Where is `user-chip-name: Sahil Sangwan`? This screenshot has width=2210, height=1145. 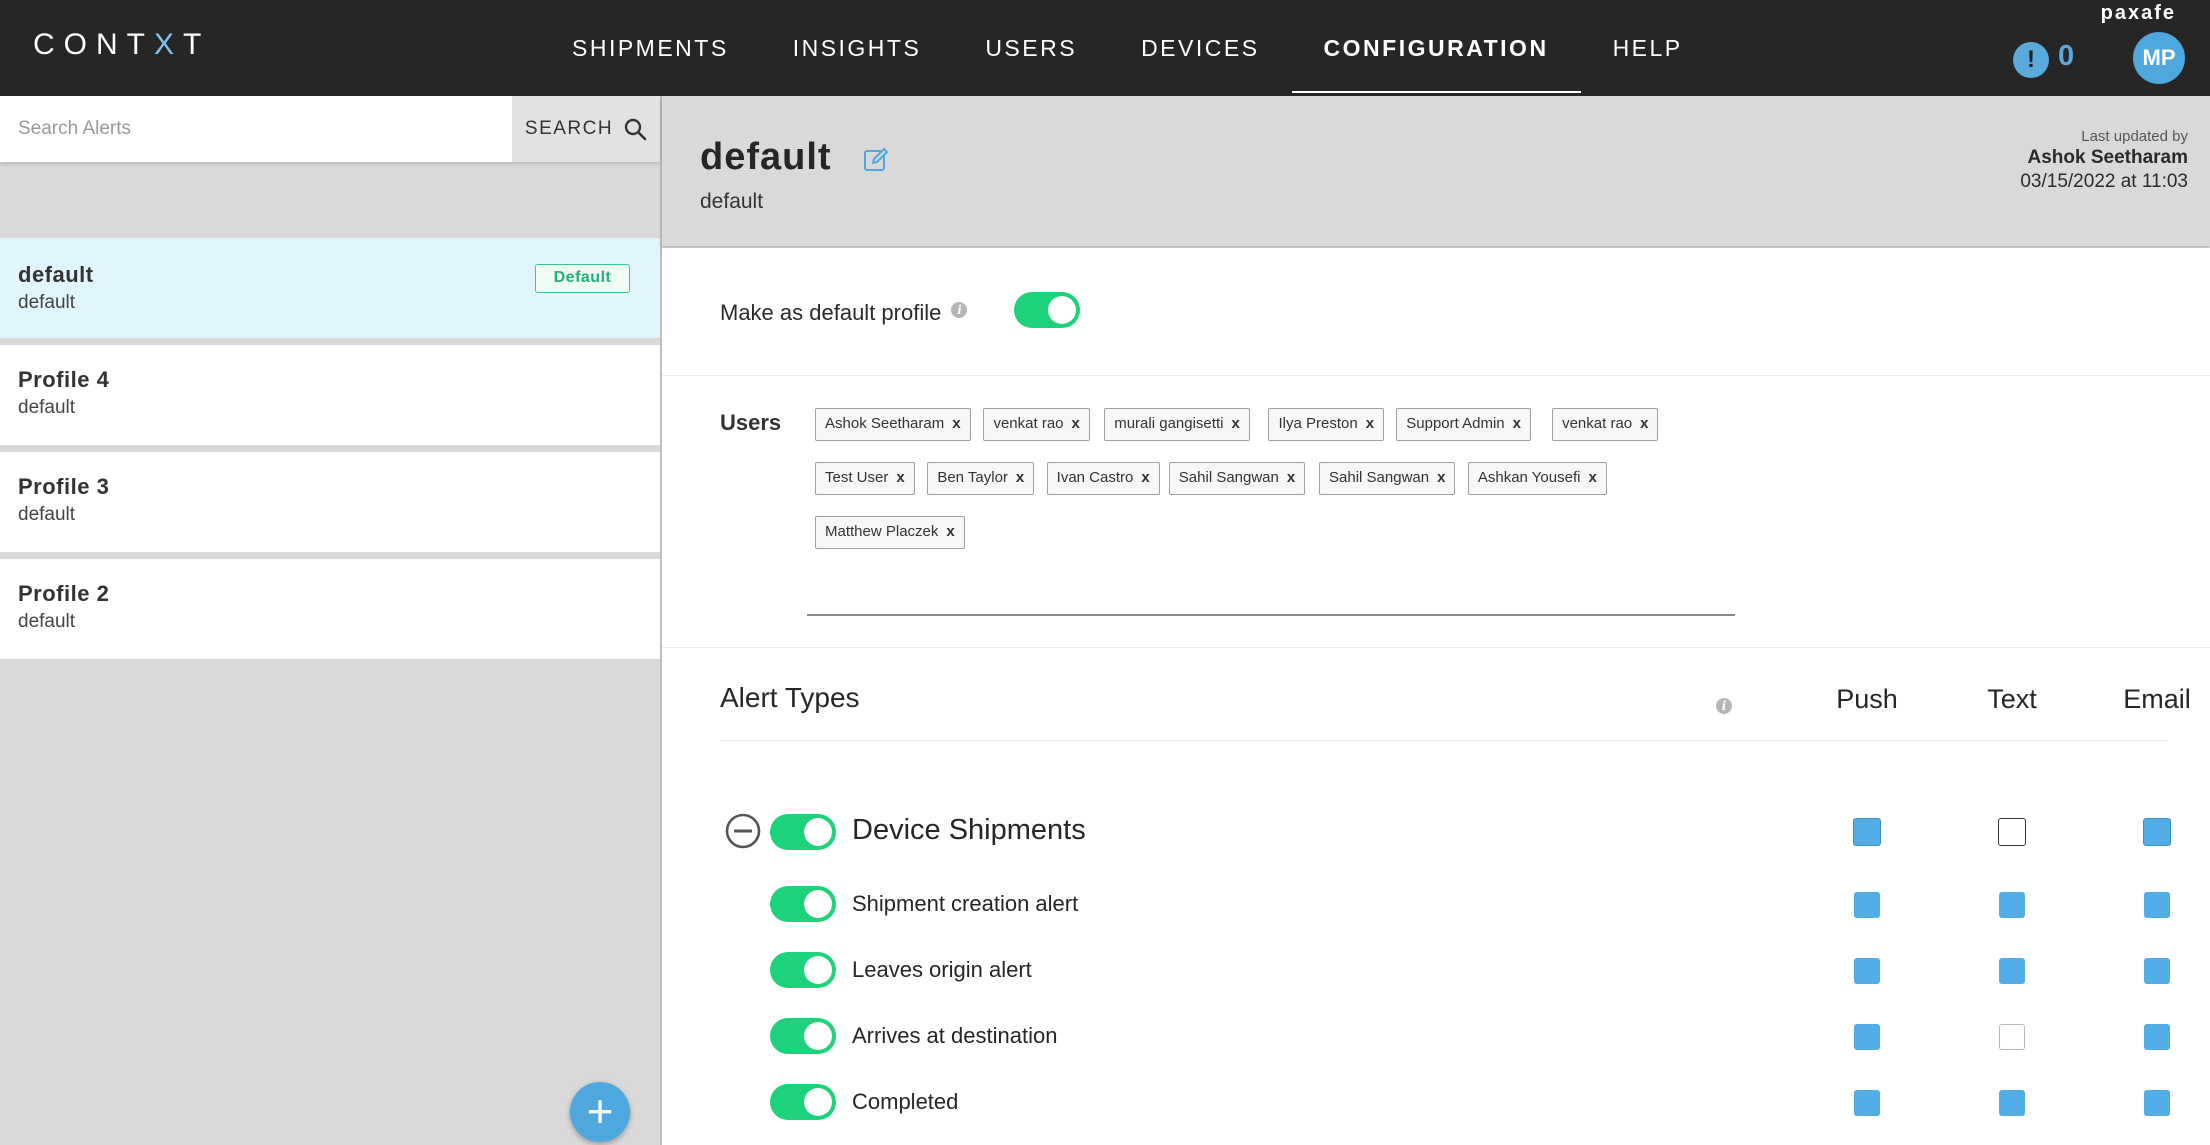 user-chip-name: Sahil Sangwan is located at coordinates (1379, 477).